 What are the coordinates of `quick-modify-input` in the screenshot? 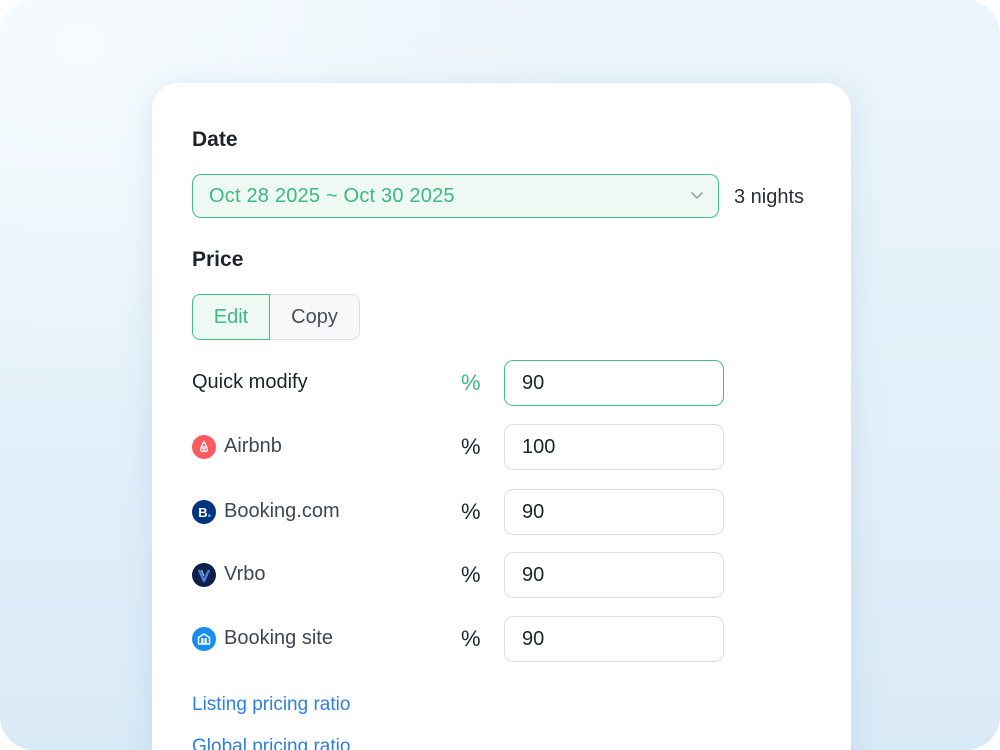 It's located at (614, 383).